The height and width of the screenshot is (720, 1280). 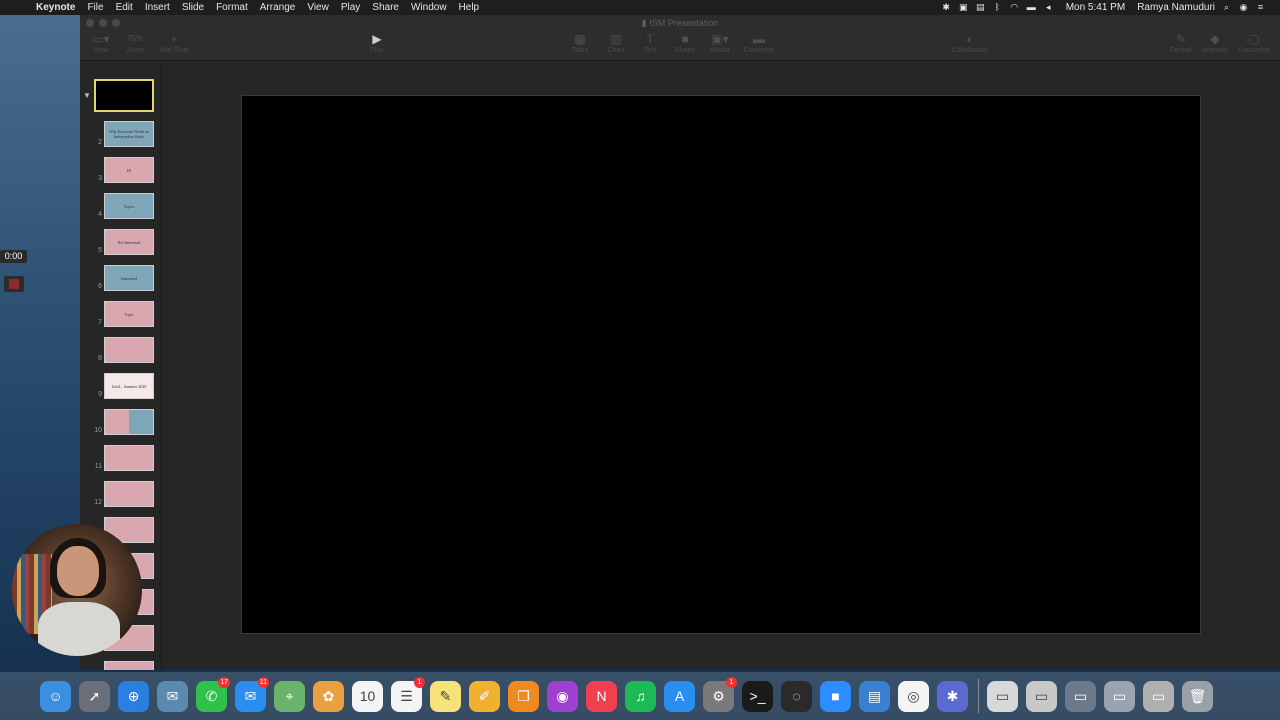 I want to click on slide-thumbnail-9: Until... Summer 2020, so click(x=129, y=386).